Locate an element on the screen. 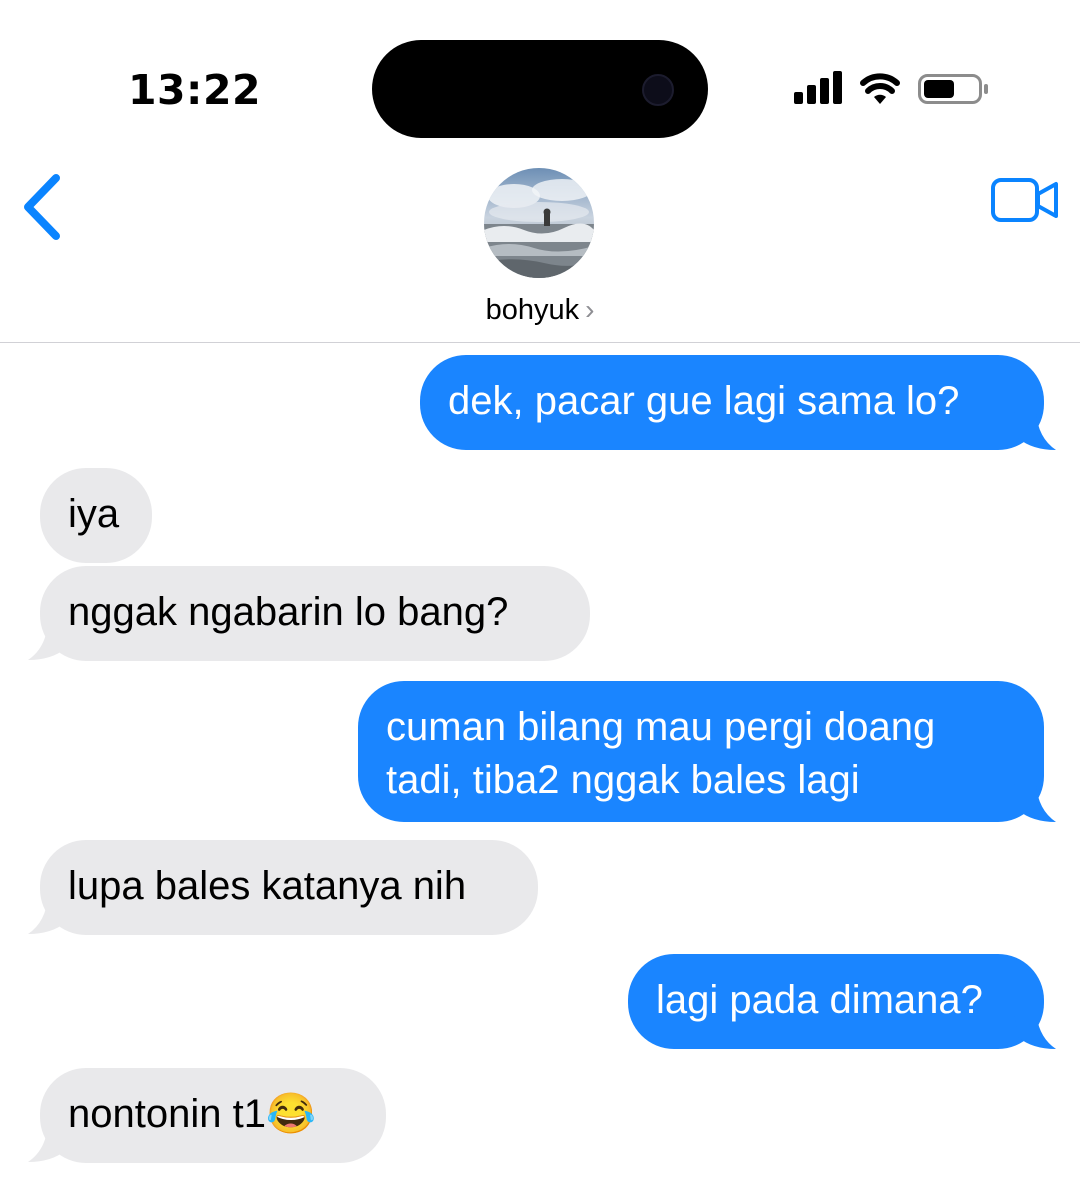  front-camera-icon is located at coordinates (658, 90).